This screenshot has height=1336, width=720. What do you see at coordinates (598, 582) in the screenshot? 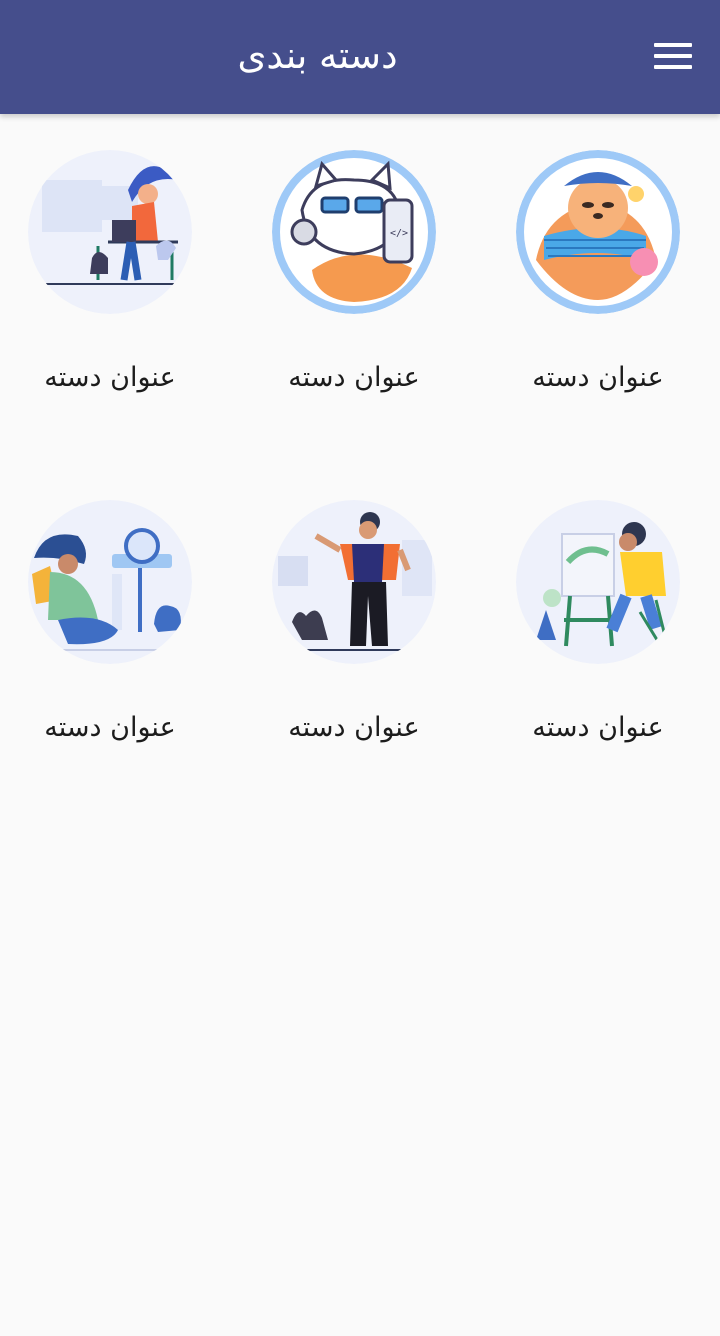
I see `man-painting-easel-illustration` at bounding box center [598, 582].